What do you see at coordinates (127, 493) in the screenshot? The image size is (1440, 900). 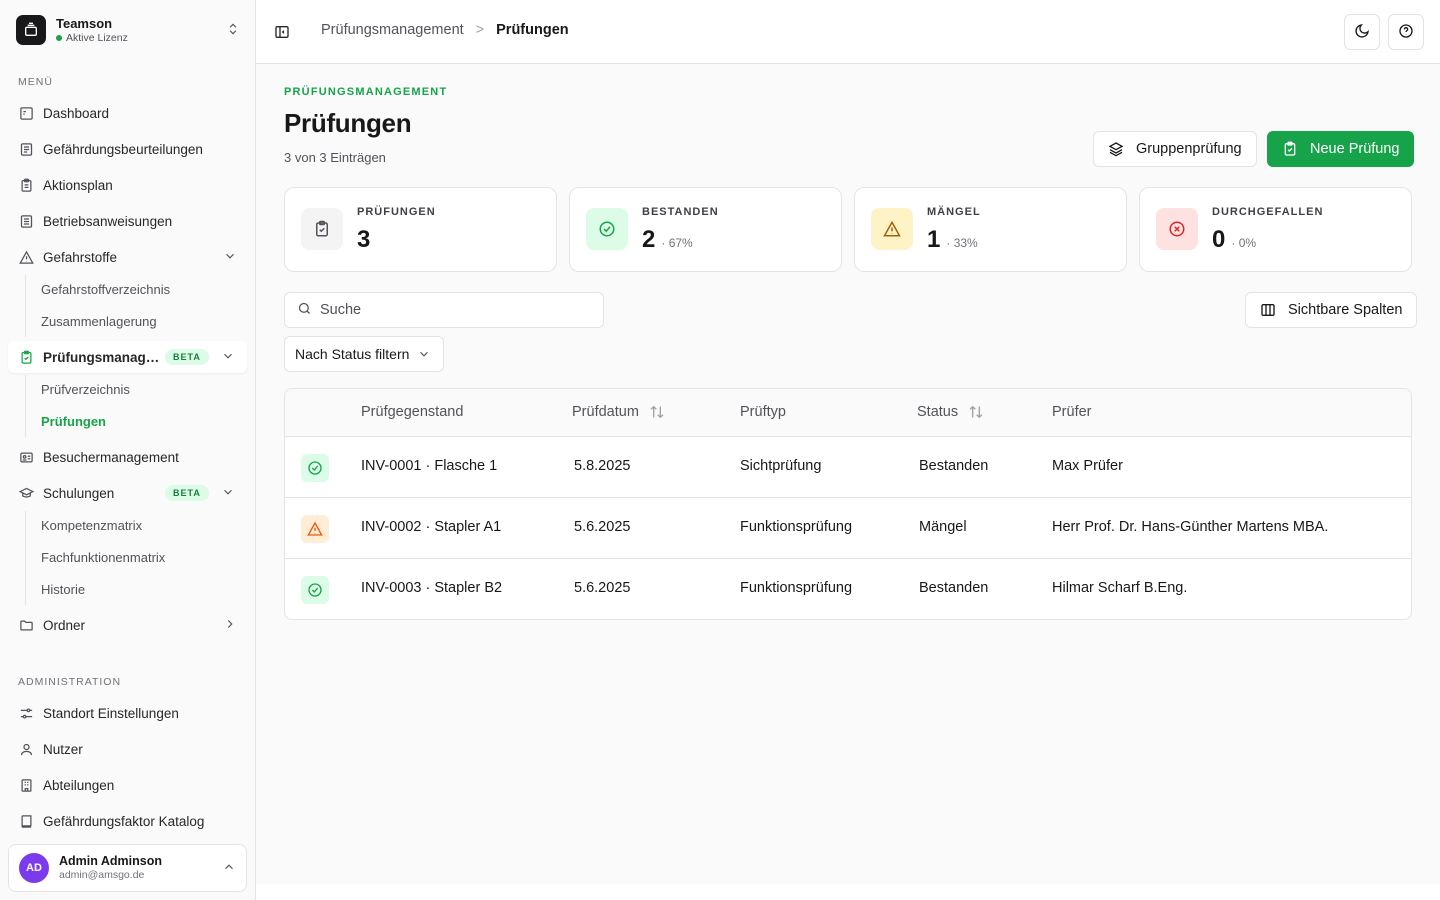 I see `sidebar-item-schulungen: Schulungen BETA` at bounding box center [127, 493].